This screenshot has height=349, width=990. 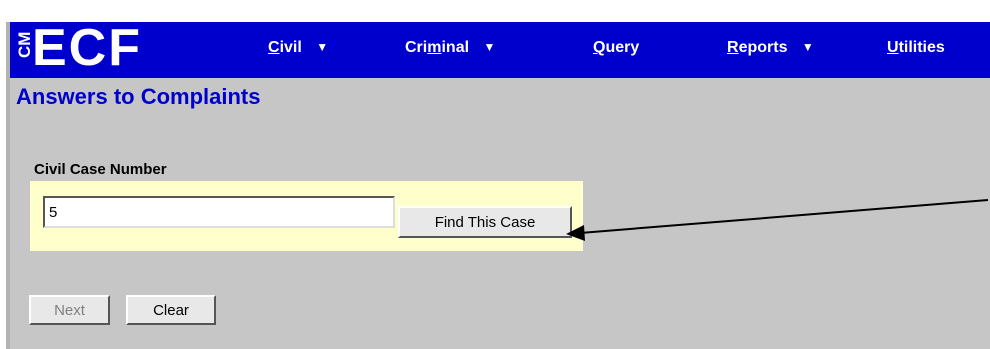 What do you see at coordinates (916, 48) in the screenshot?
I see `menu-utilities: Utilities` at bounding box center [916, 48].